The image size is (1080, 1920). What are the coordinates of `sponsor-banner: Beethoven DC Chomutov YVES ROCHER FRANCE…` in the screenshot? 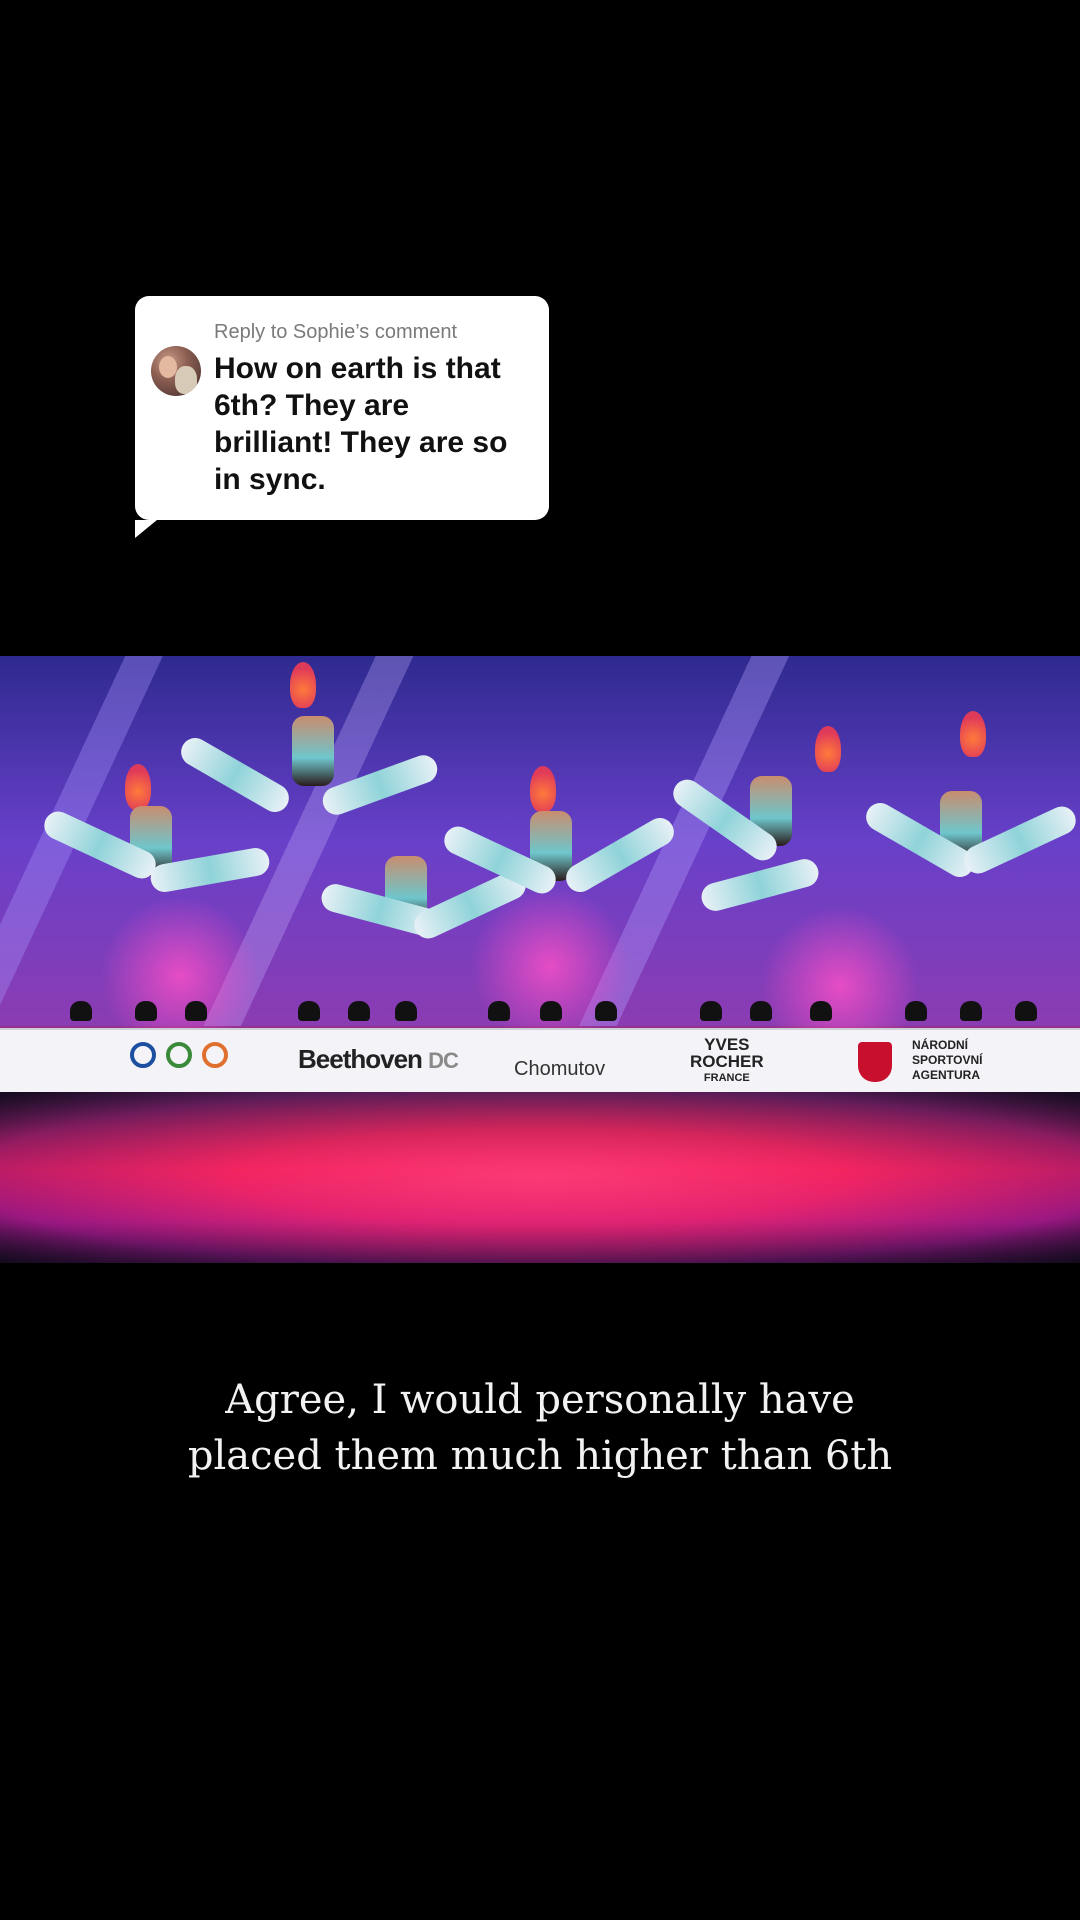 It's located at (540, 1061).